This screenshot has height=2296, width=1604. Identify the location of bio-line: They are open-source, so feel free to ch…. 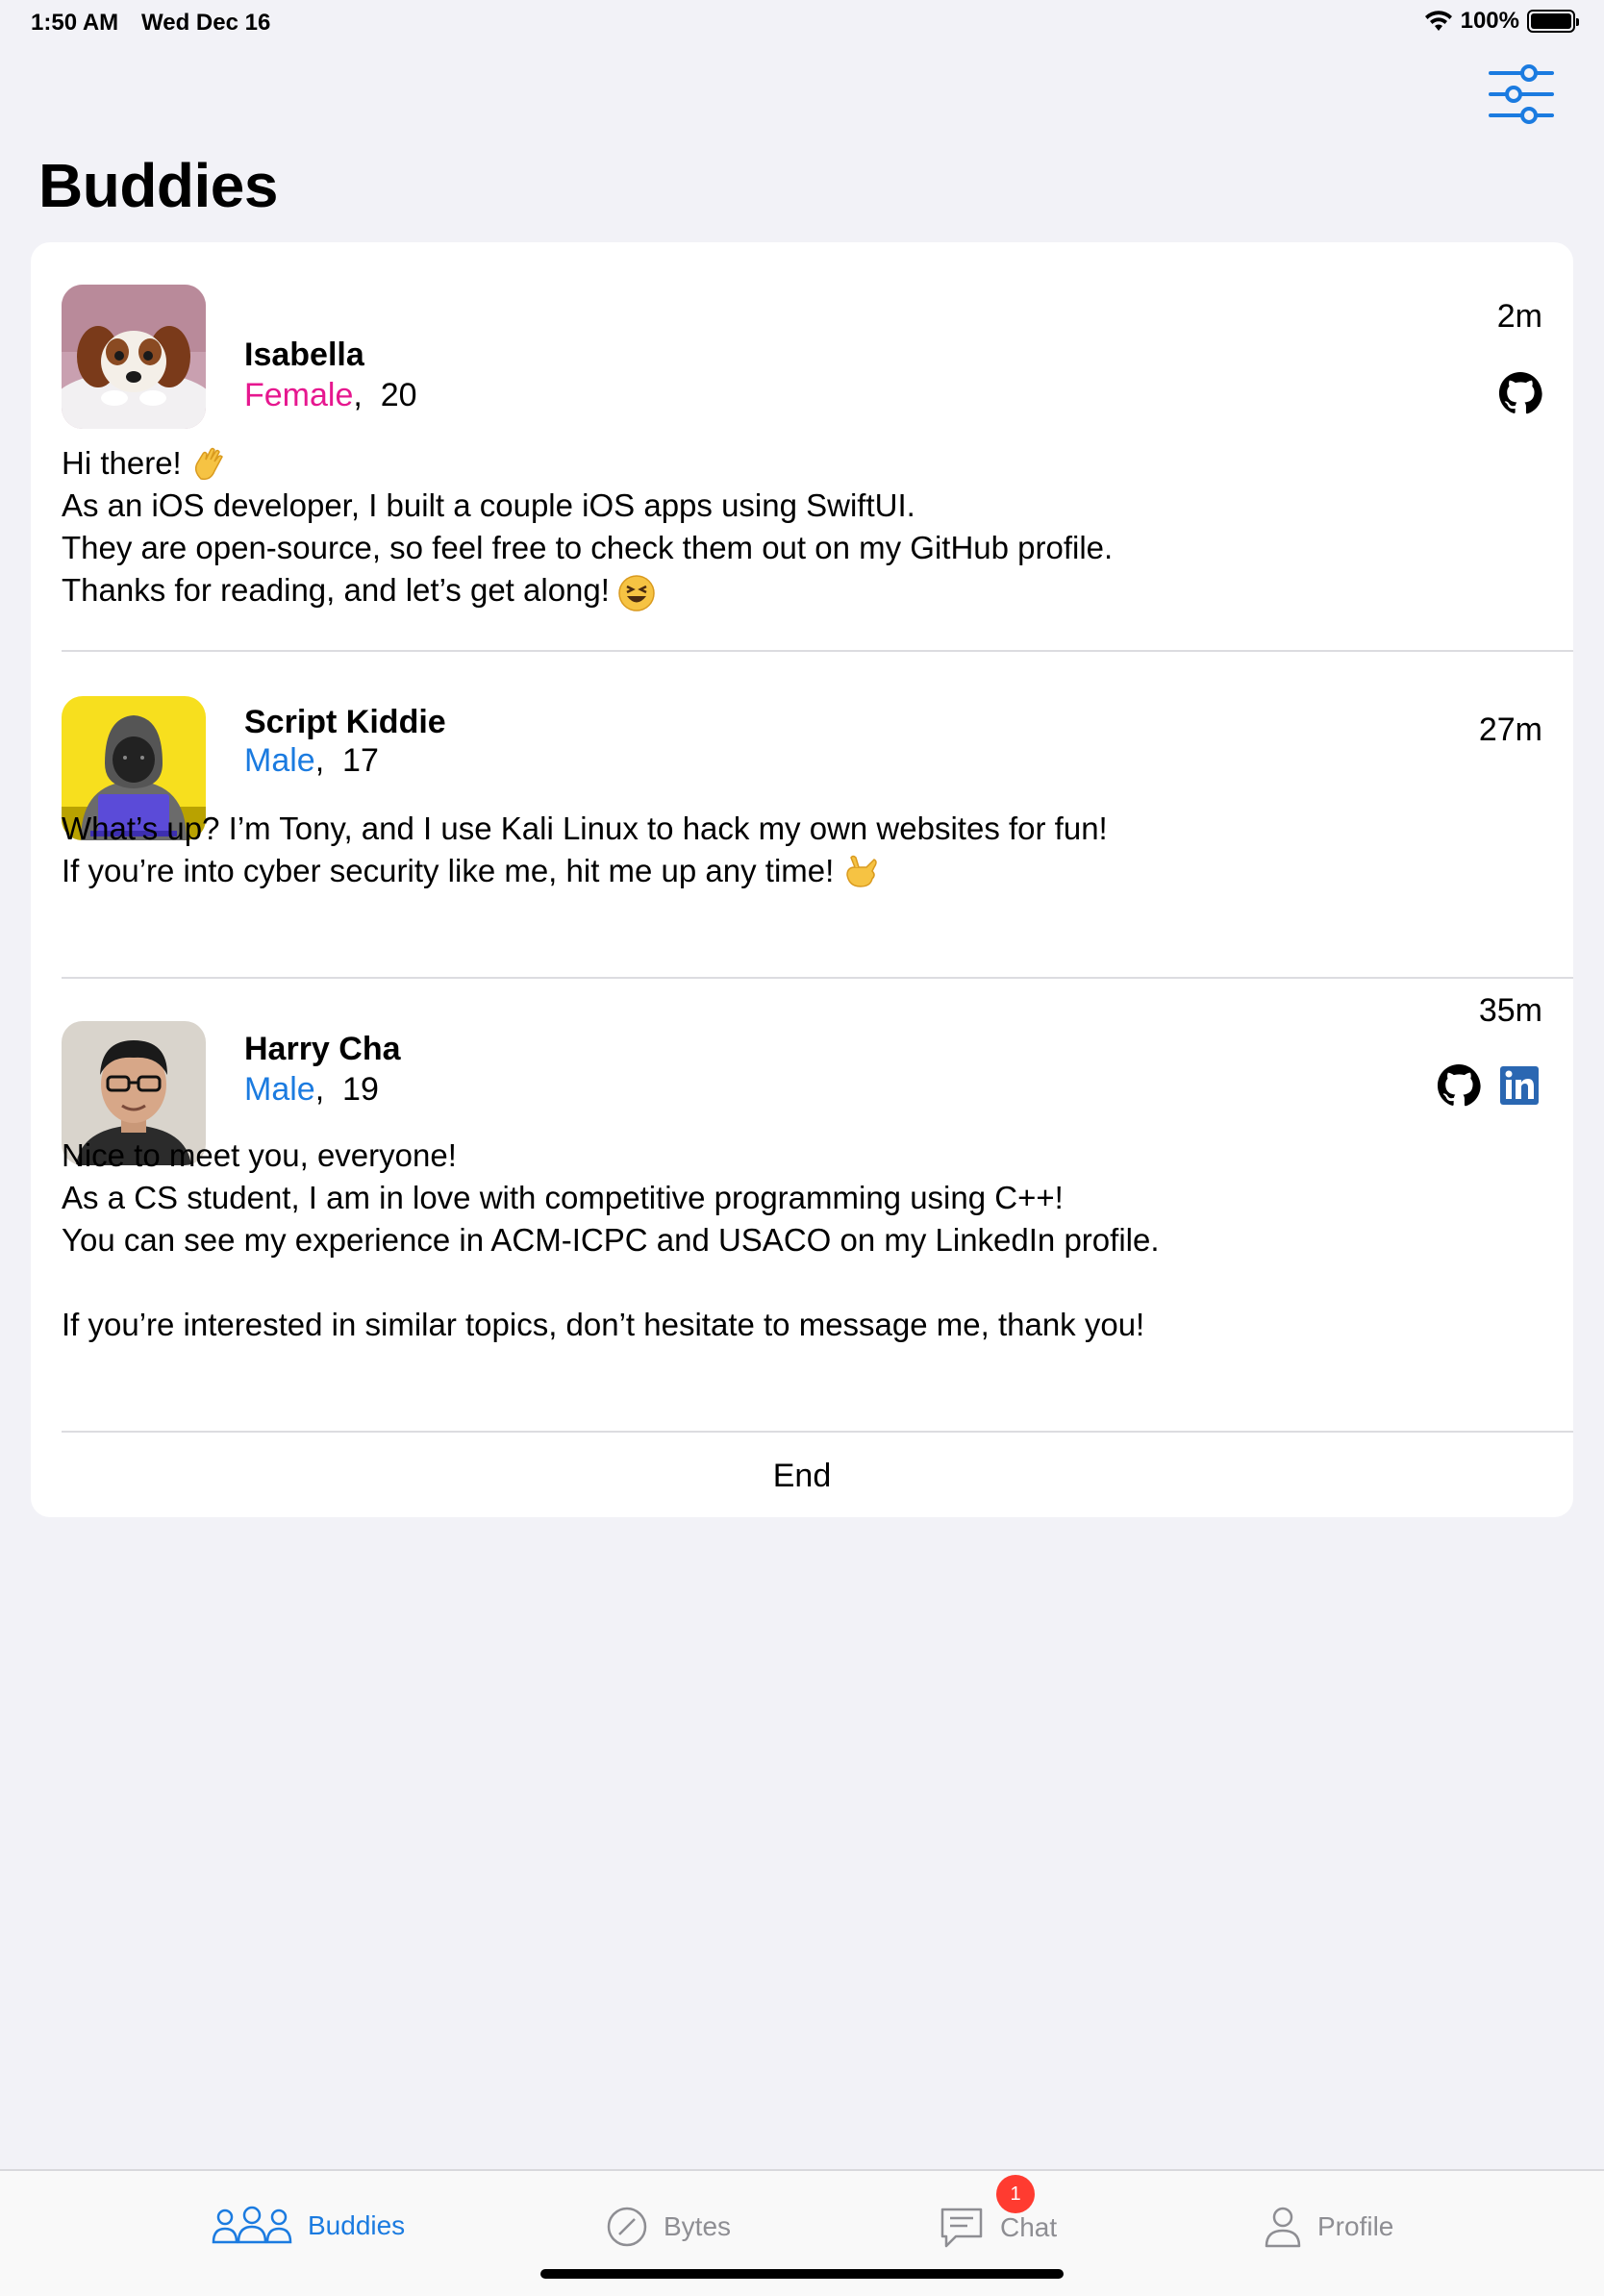
(588, 548).